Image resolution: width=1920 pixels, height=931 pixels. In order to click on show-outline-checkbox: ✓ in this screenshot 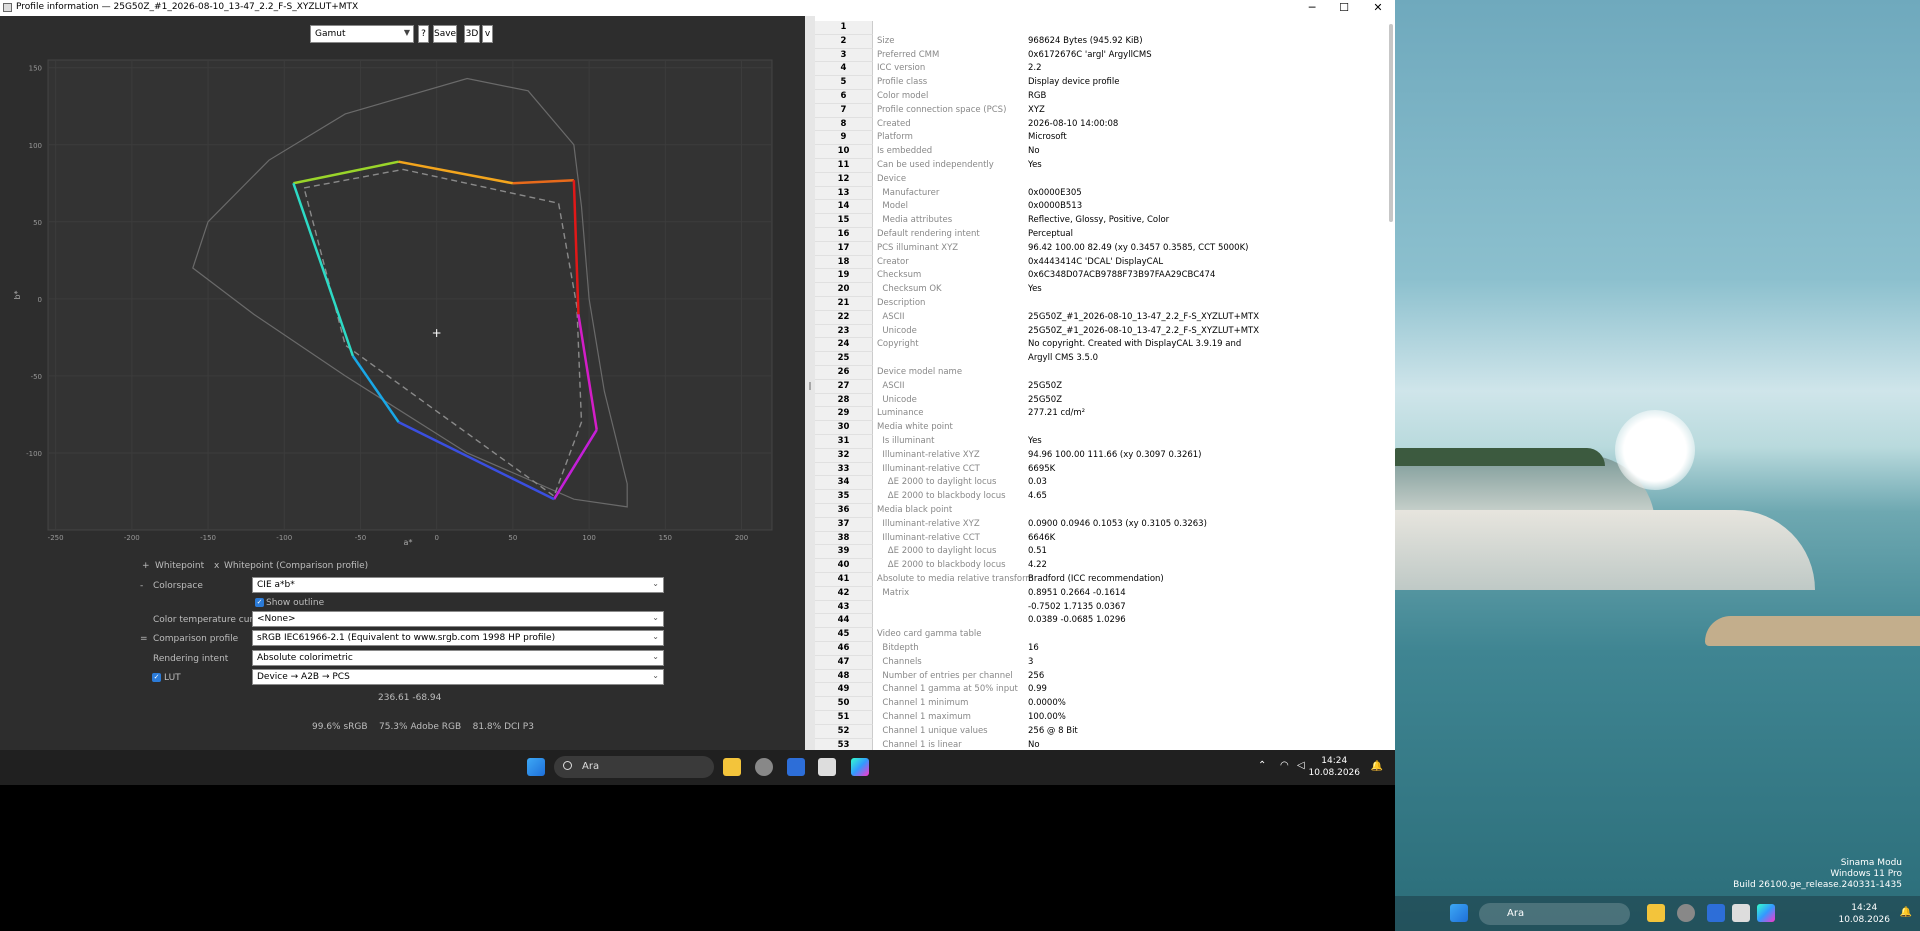, I will do `click(259, 602)`.